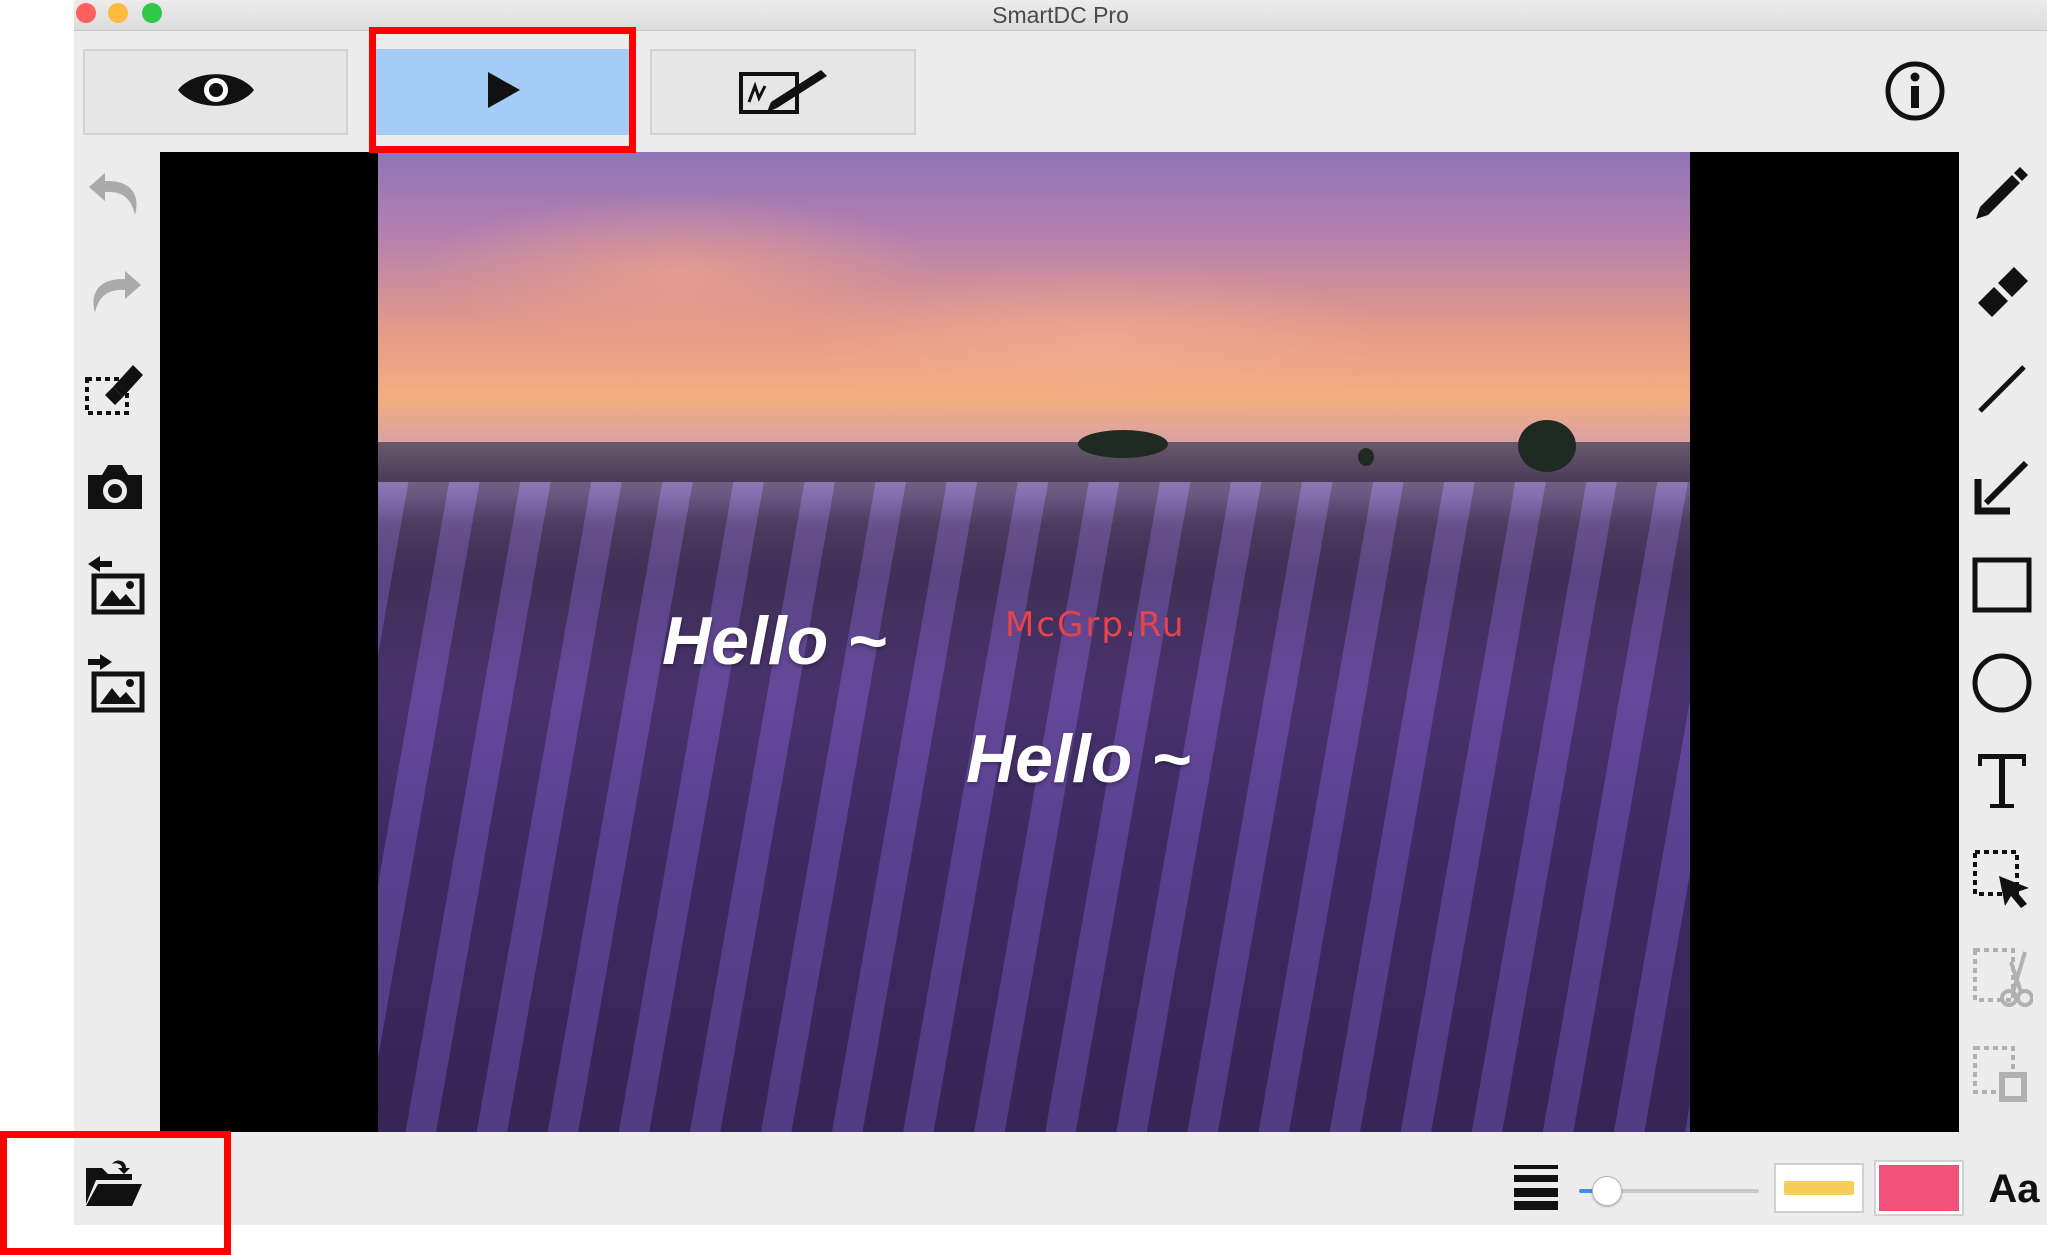 Image resolution: width=2047 pixels, height=1255 pixels. I want to click on rectangle-icon, so click(2002, 587).